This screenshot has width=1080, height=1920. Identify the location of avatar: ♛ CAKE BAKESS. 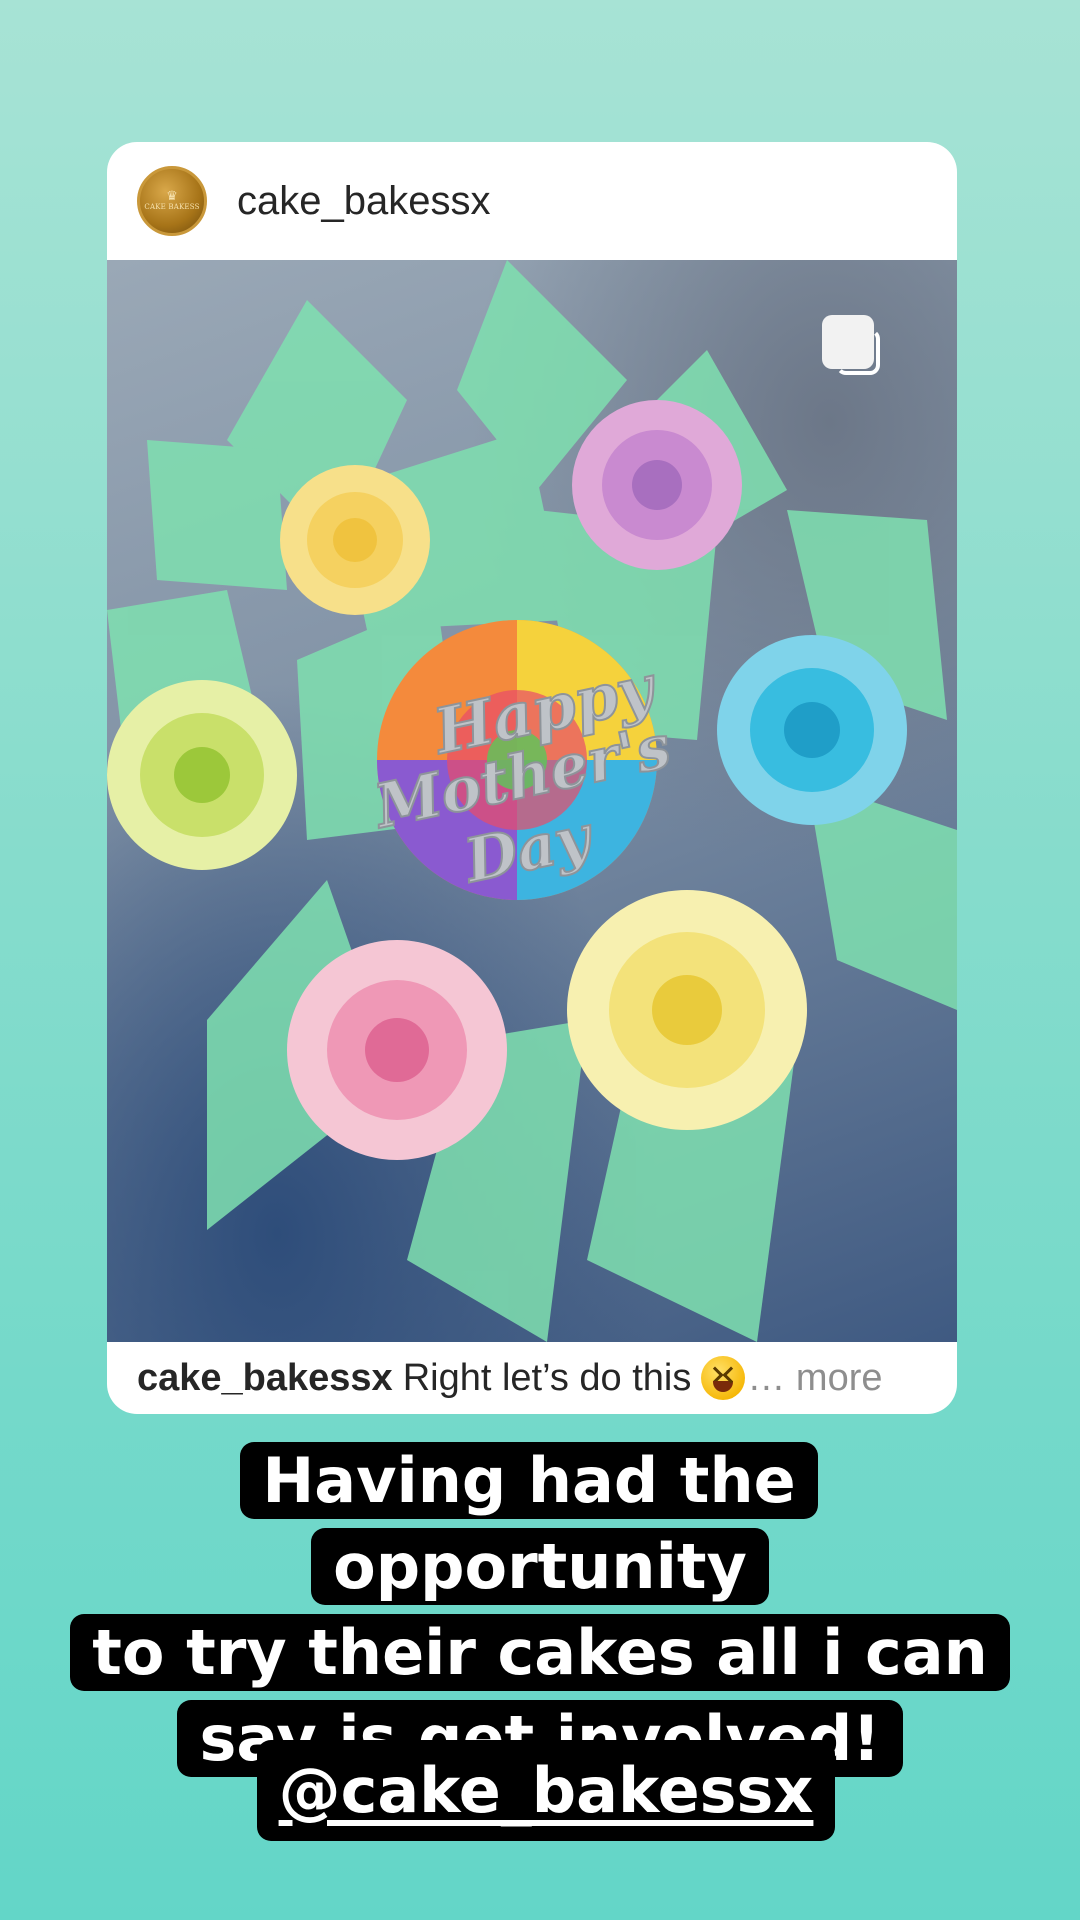
(172, 201).